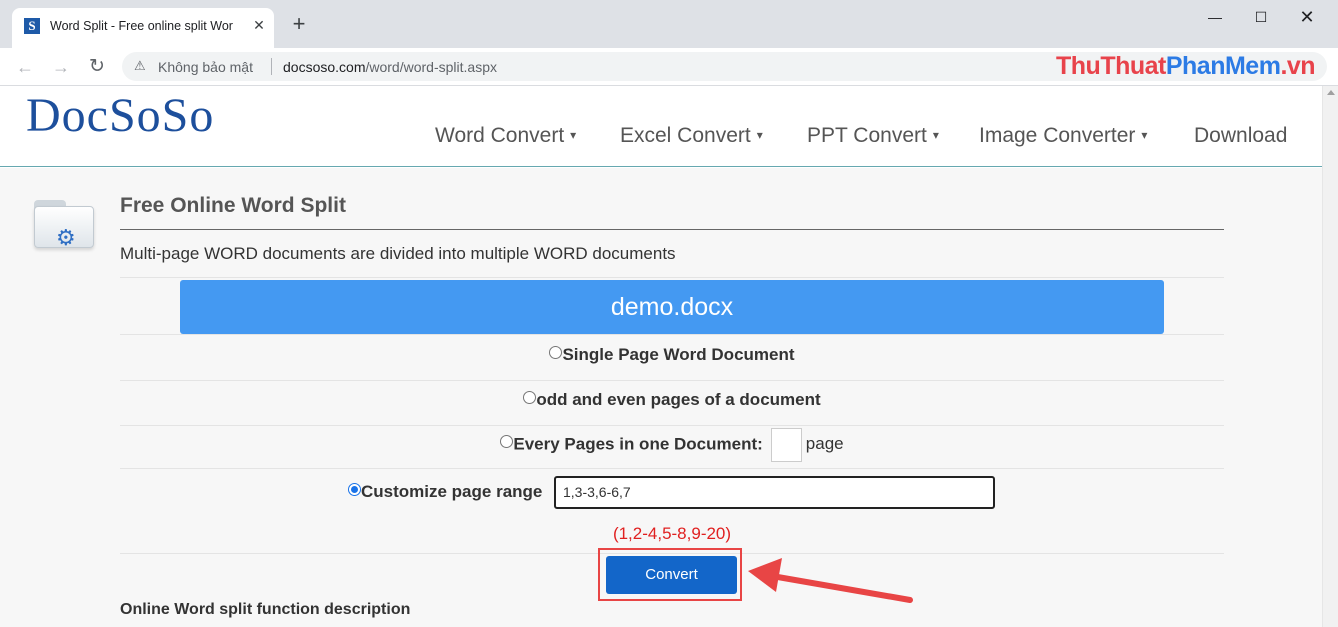 The height and width of the screenshot is (627, 1338). What do you see at coordinates (431, 67) in the screenshot?
I see `url-path: /word/word-split.aspx` at bounding box center [431, 67].